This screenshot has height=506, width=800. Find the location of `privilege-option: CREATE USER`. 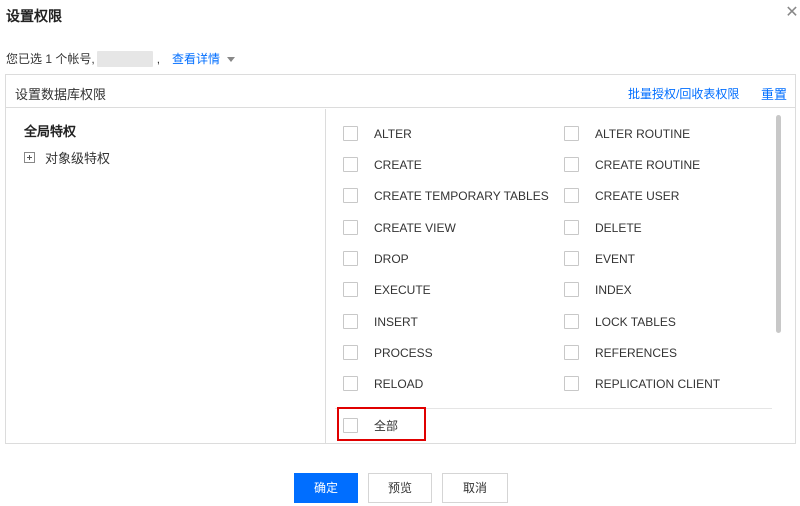

privilege-option: CREATE USER is located at coordinates (621, 195).